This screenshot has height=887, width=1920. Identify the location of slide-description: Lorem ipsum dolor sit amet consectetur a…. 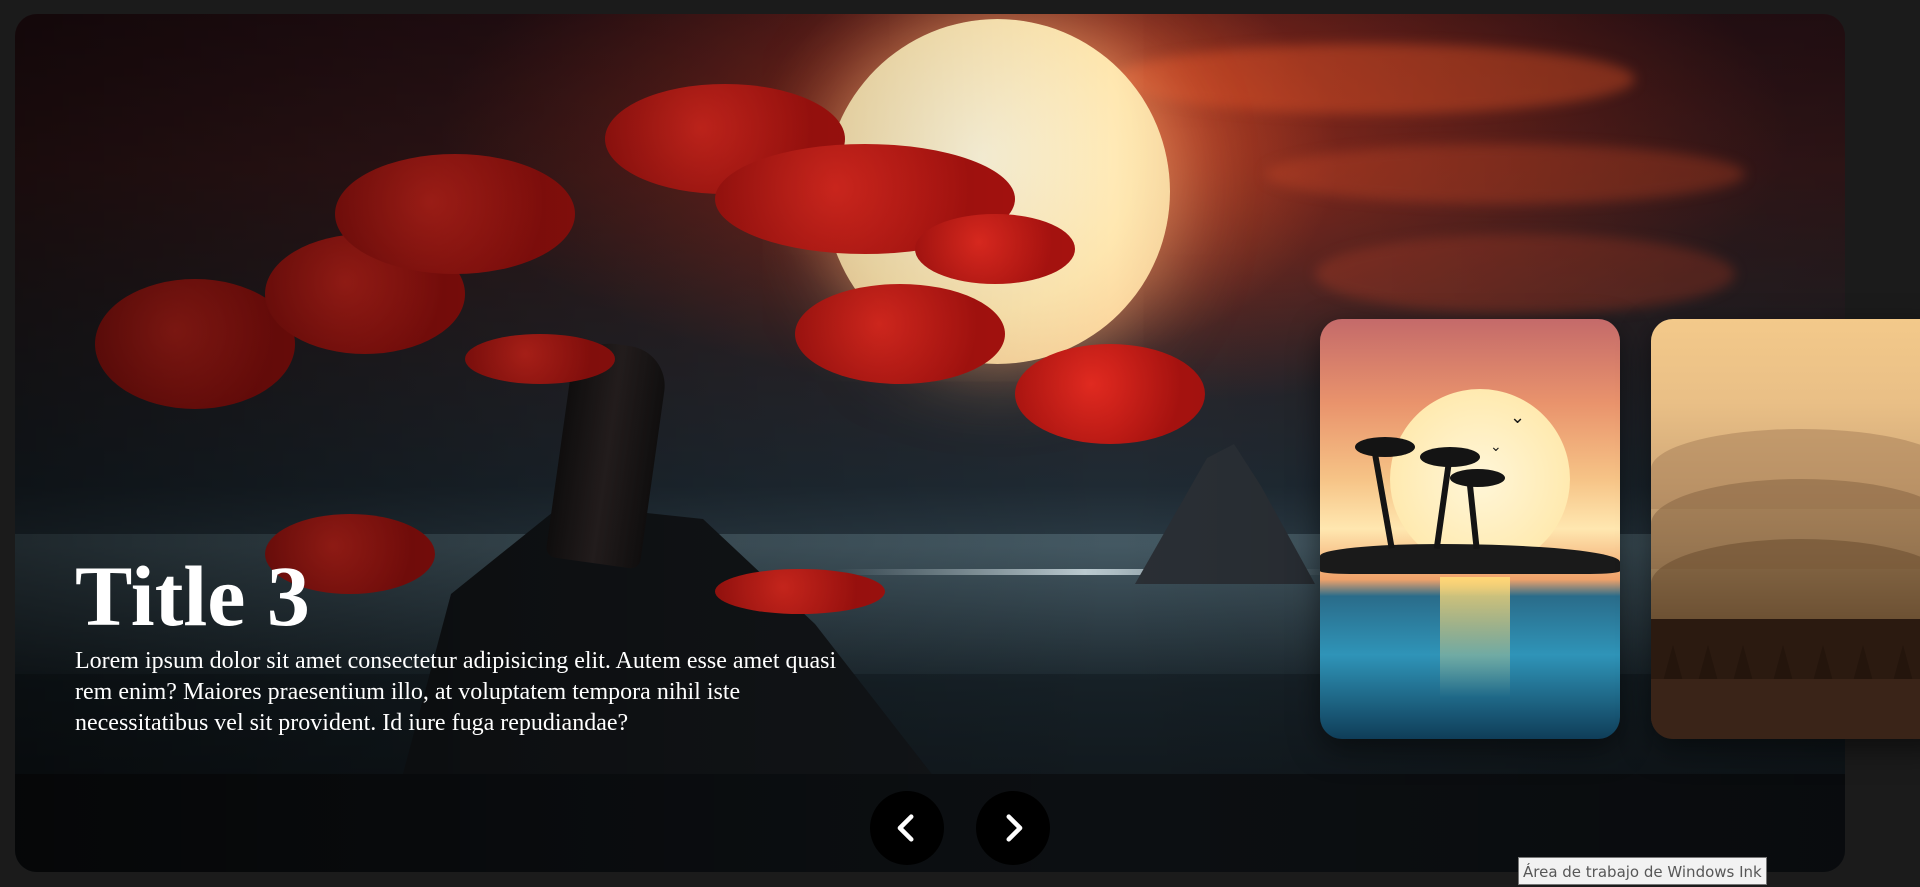
(456, 692).